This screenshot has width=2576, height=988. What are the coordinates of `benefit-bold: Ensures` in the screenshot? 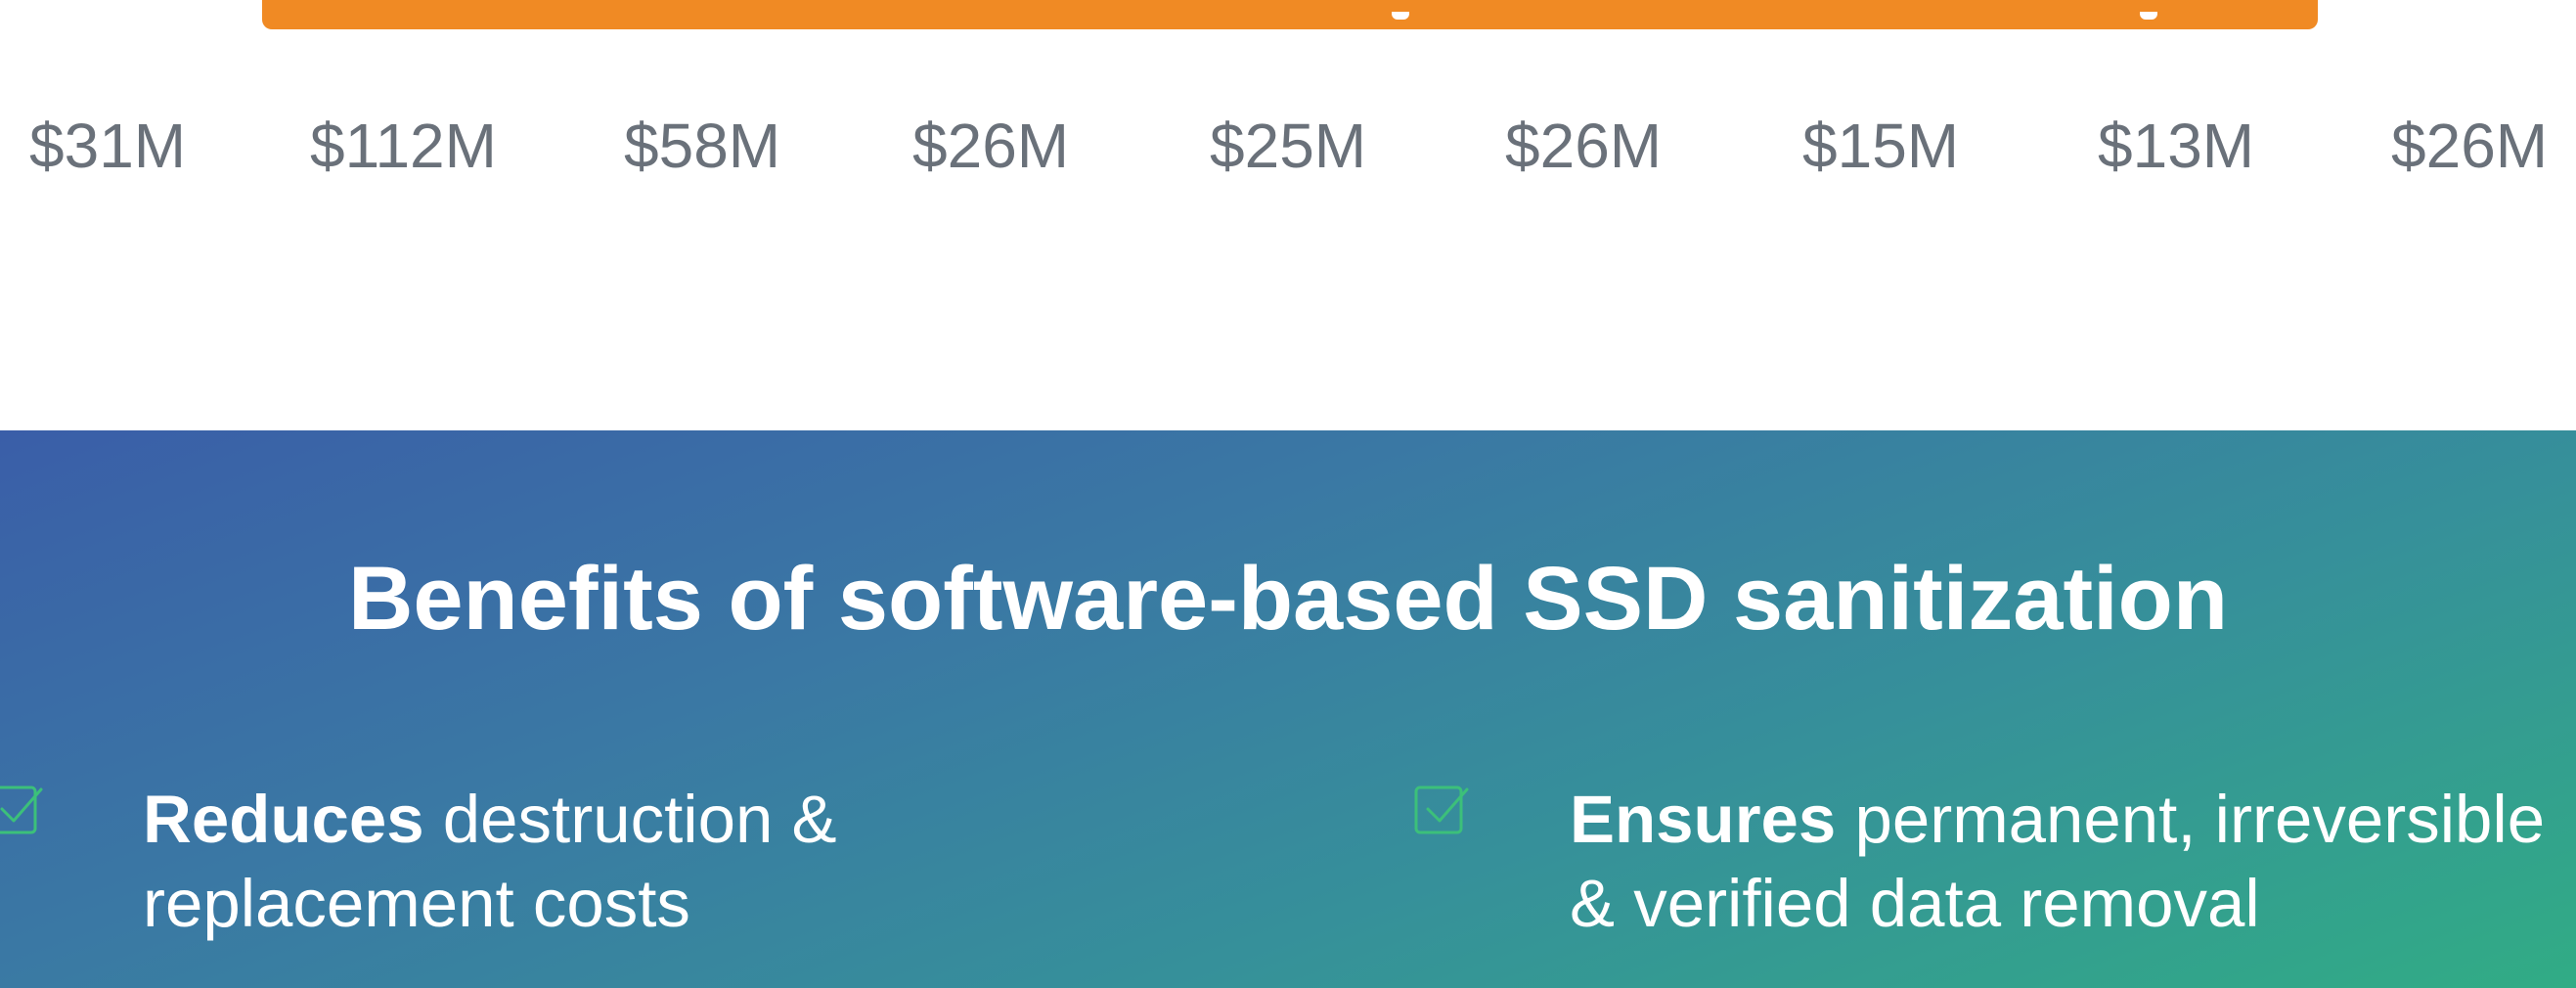 It's located at (1703, 819).